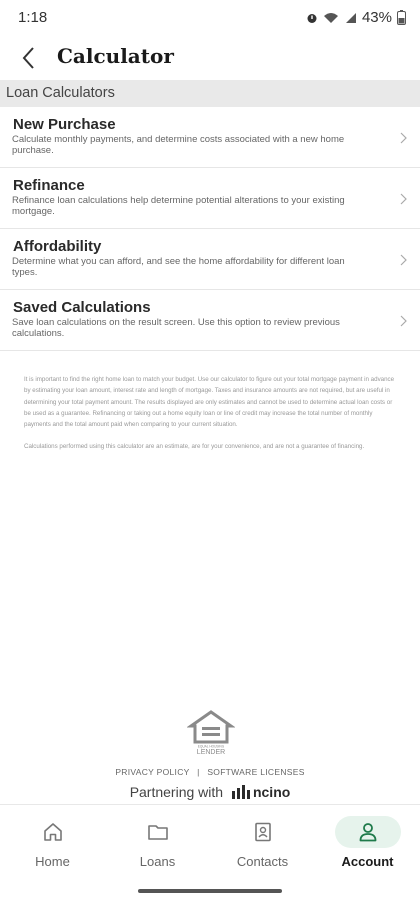 The height and width of the screenshot is (900, 420). Describe the element at coordinates (52, 832) in the screenshot. I see `home-icon` at that location.